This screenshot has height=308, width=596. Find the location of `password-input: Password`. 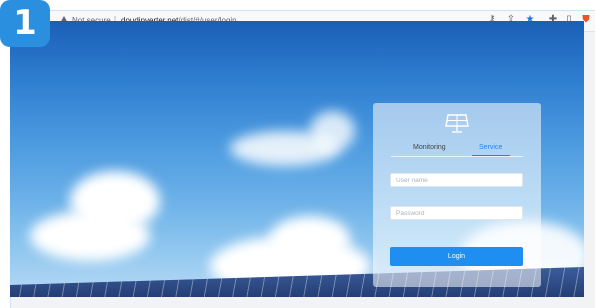

password-input: Password is located at coordinates (456, 213).